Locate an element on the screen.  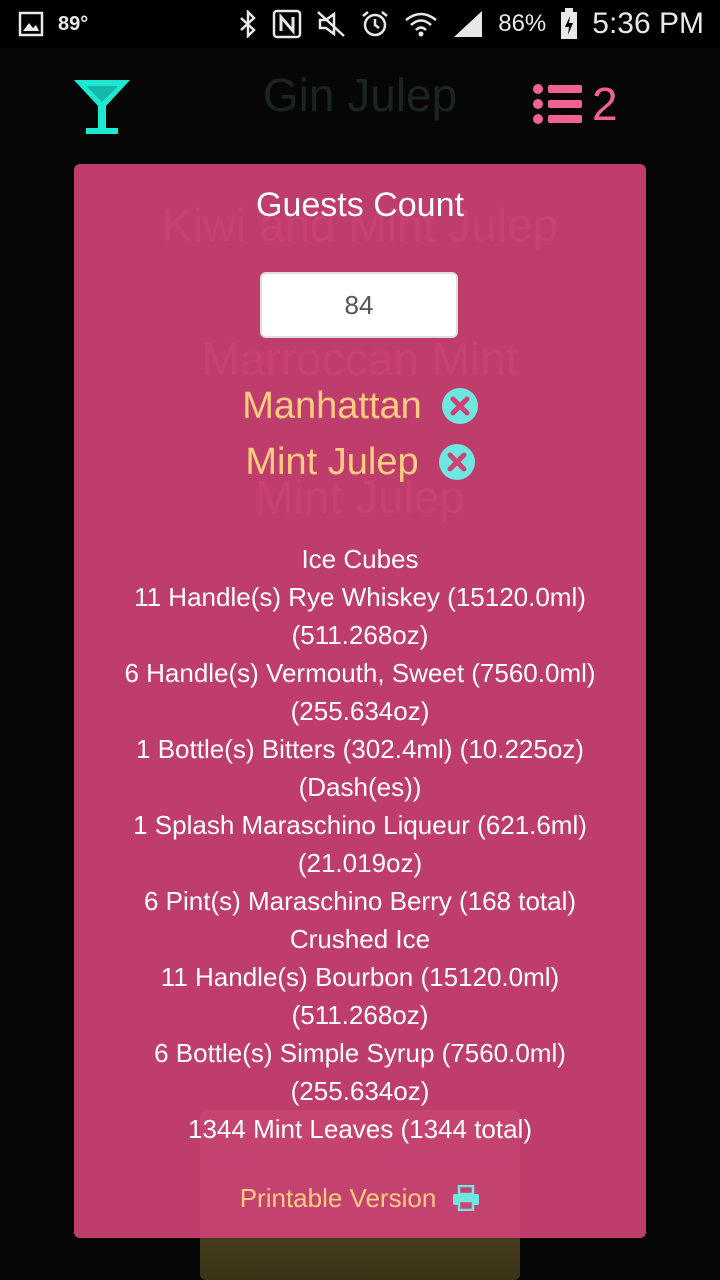
print-icon is located at coordinates (466, 1198).